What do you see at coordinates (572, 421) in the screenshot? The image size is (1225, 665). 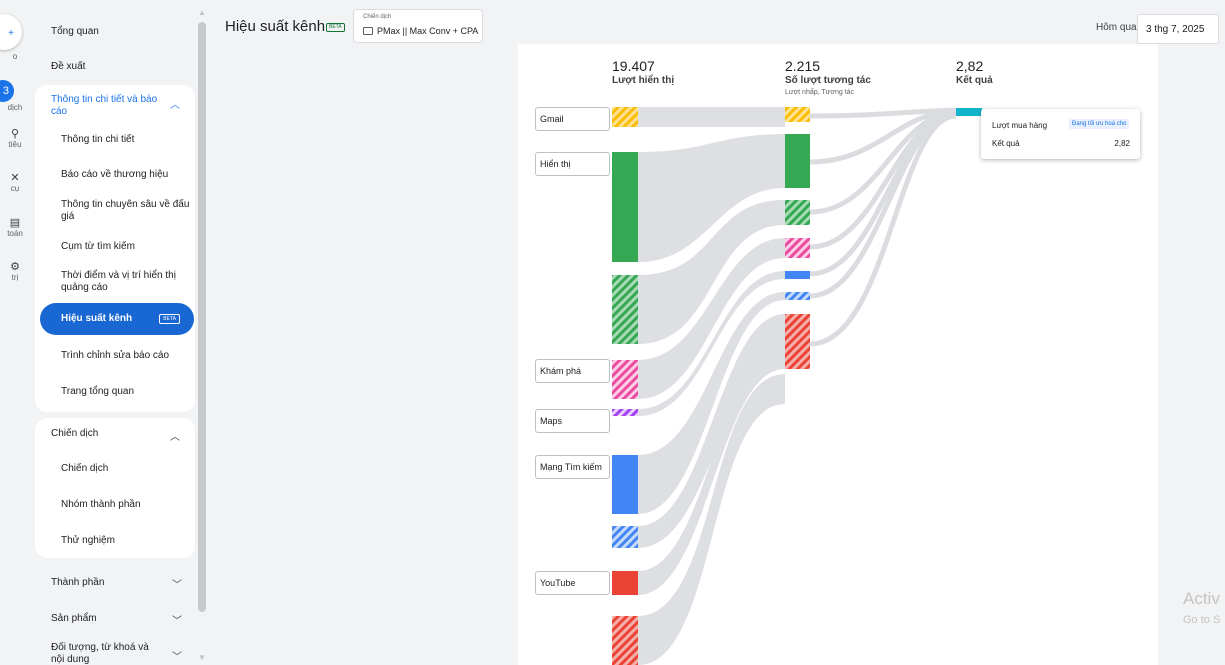 I see `source-label-maps: Maps` at bounding box center [572, 421].